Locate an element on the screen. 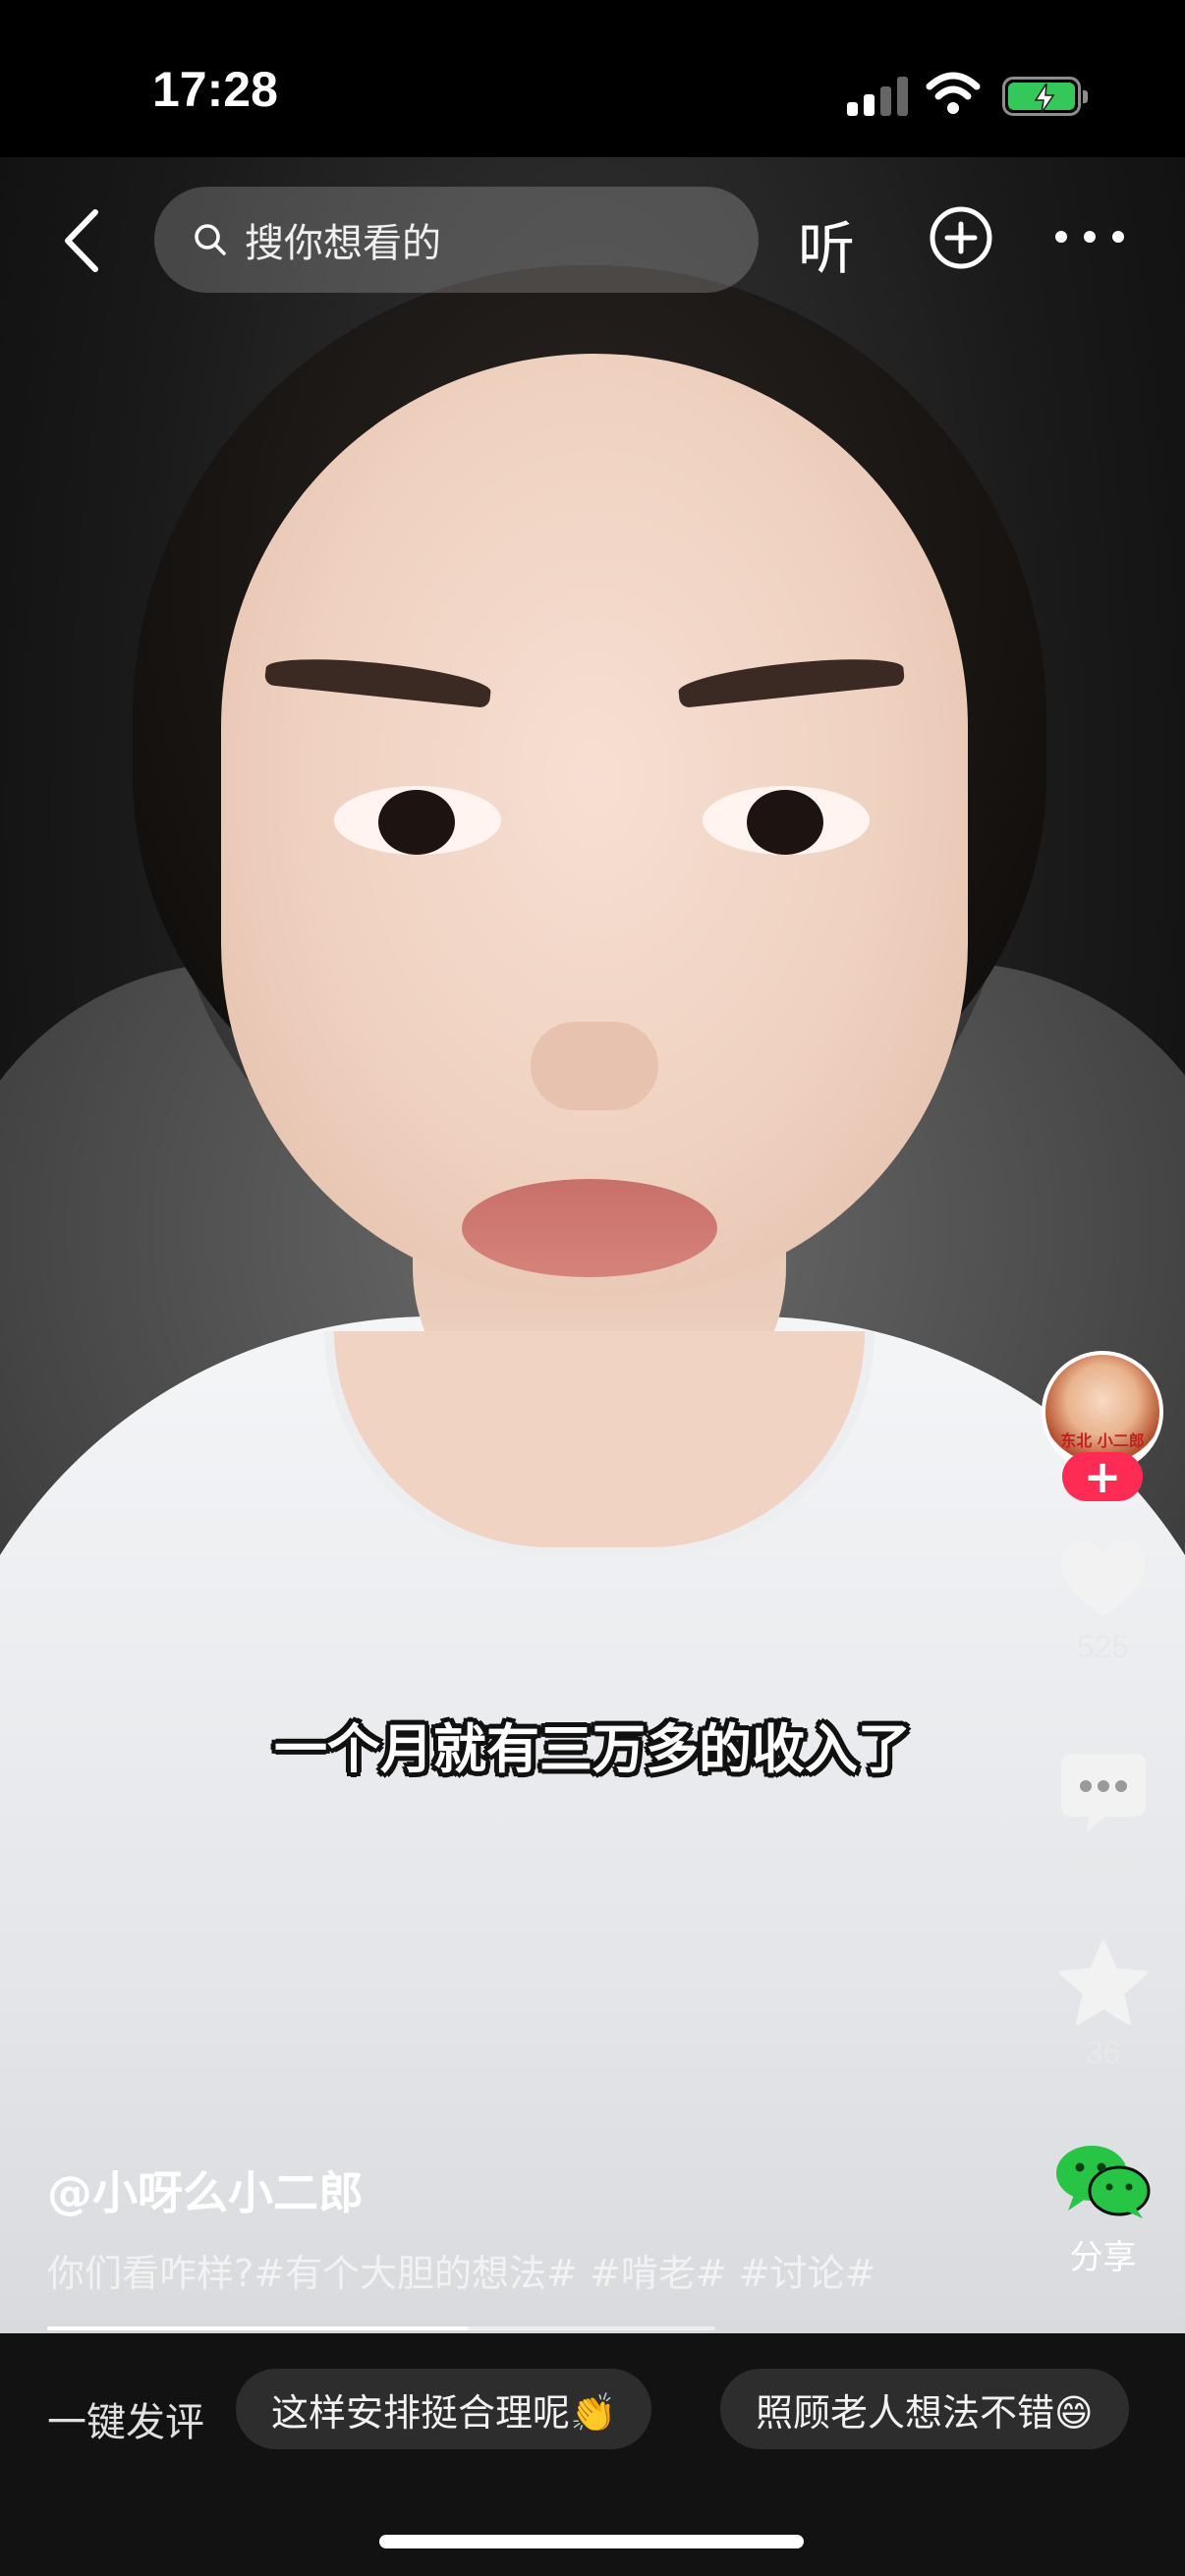 The width and height of the screenshot is (1185, 2576). search-icon is located at coordinates (211, 239).